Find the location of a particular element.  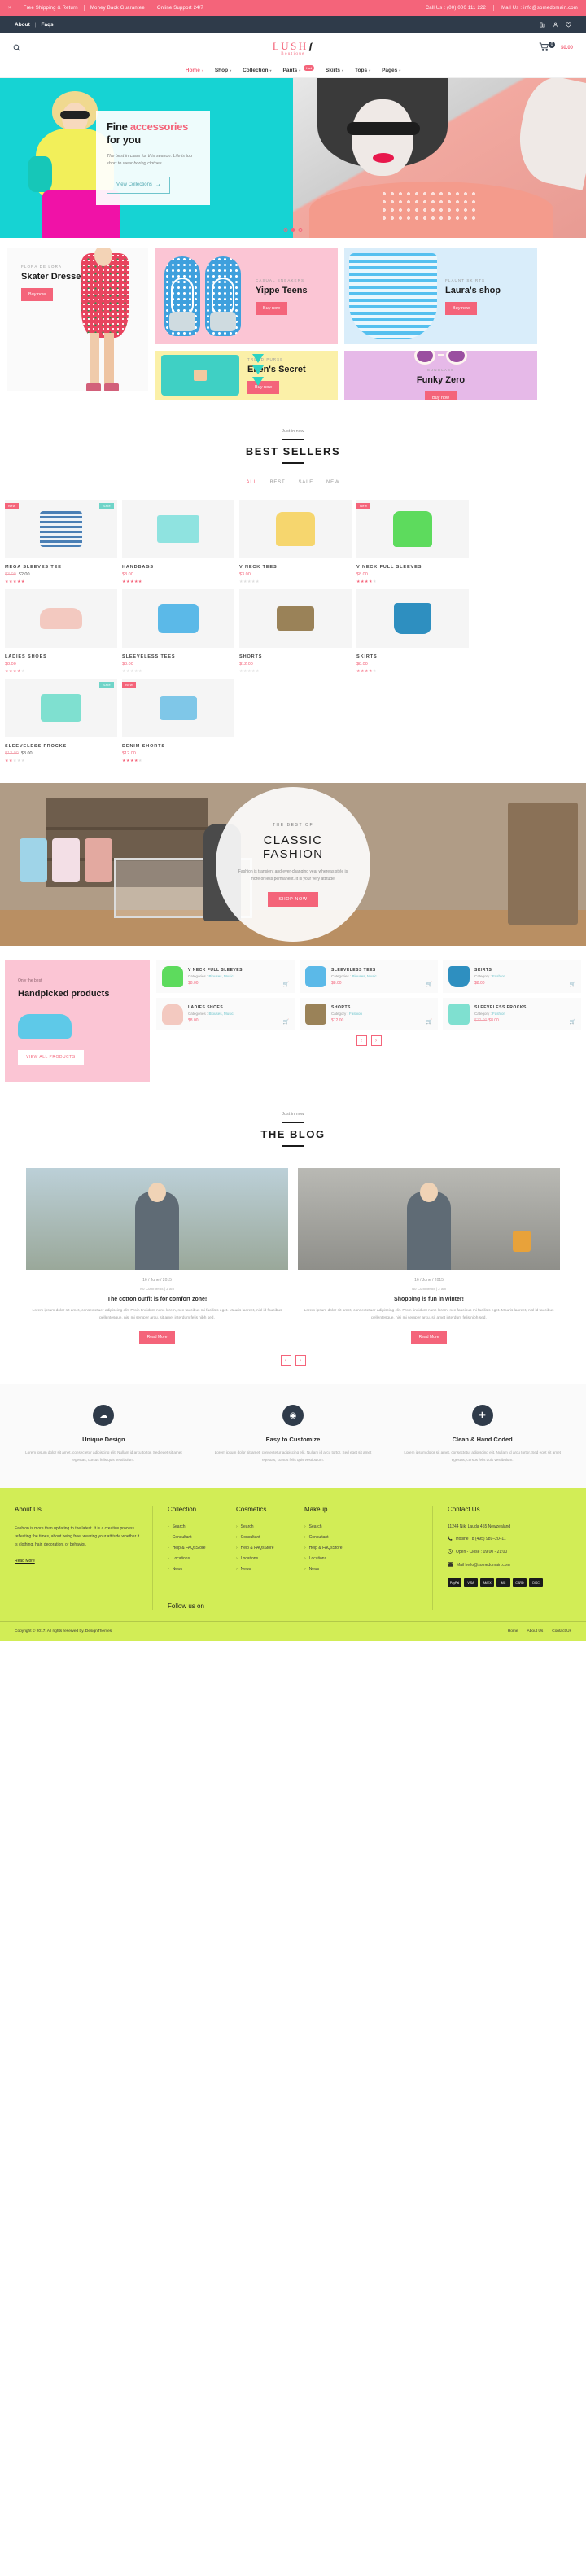

close-icon: × is located at coordinates (9, 8).